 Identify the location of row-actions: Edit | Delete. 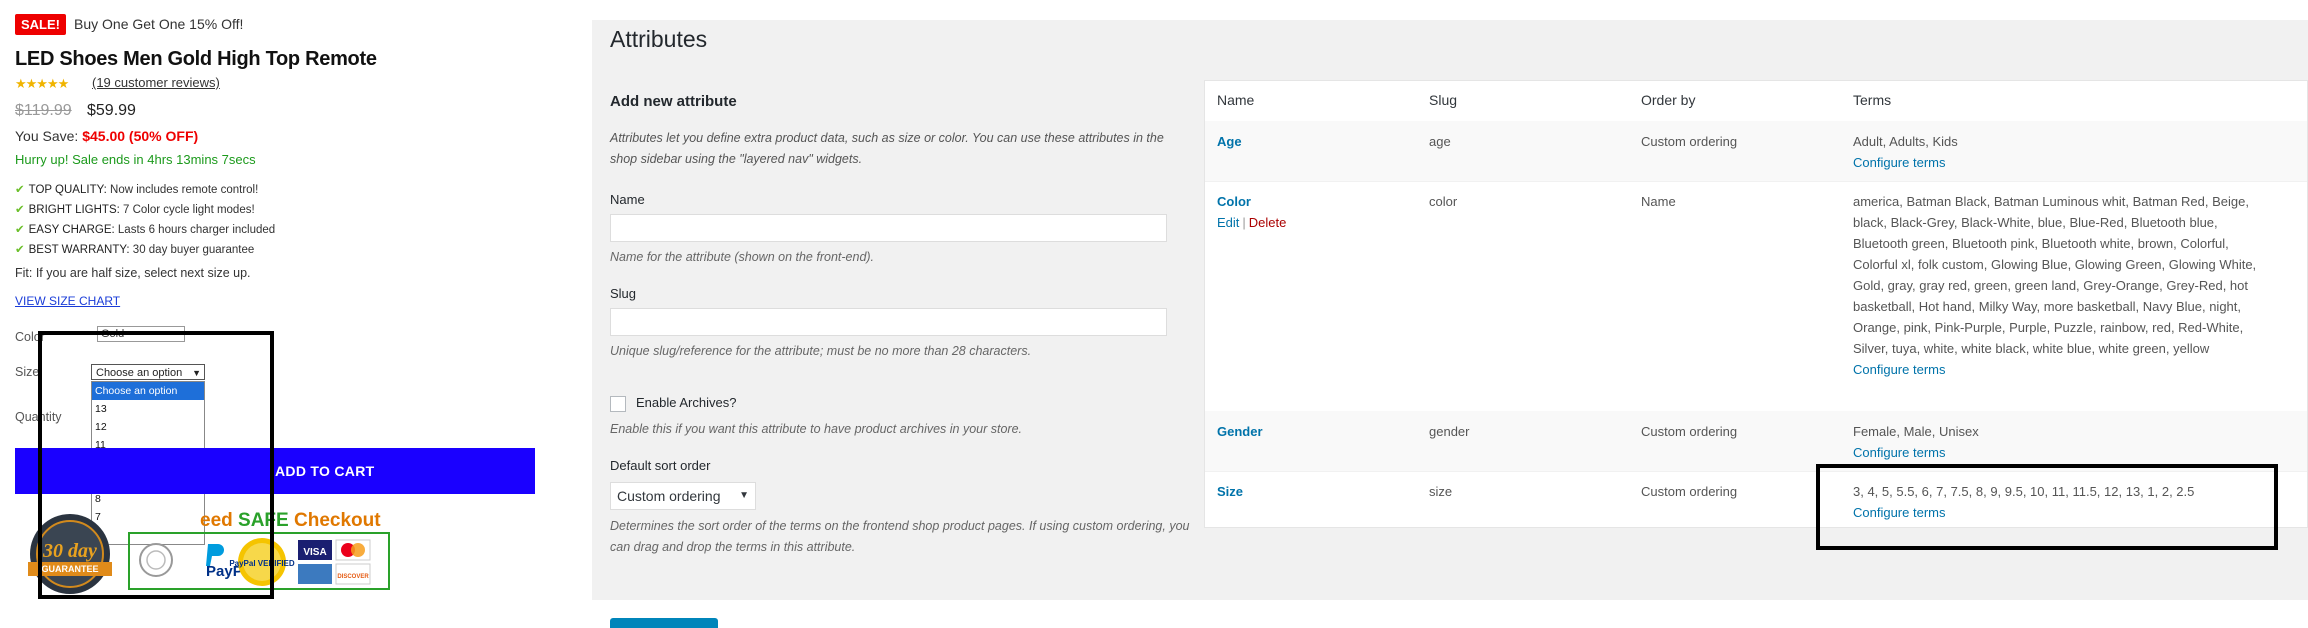
(1251, 222).